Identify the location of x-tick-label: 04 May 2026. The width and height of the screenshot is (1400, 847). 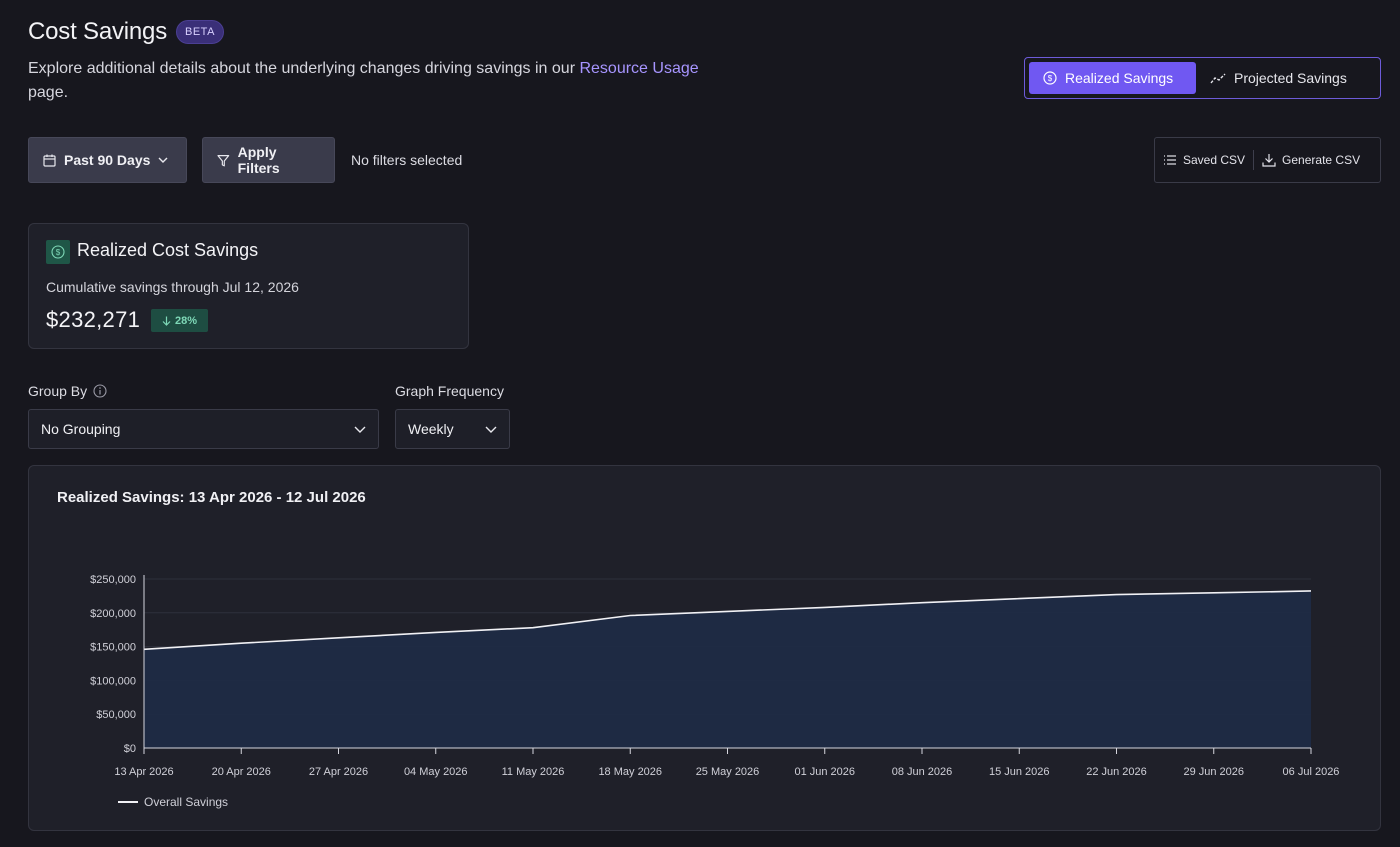
(436, 772).